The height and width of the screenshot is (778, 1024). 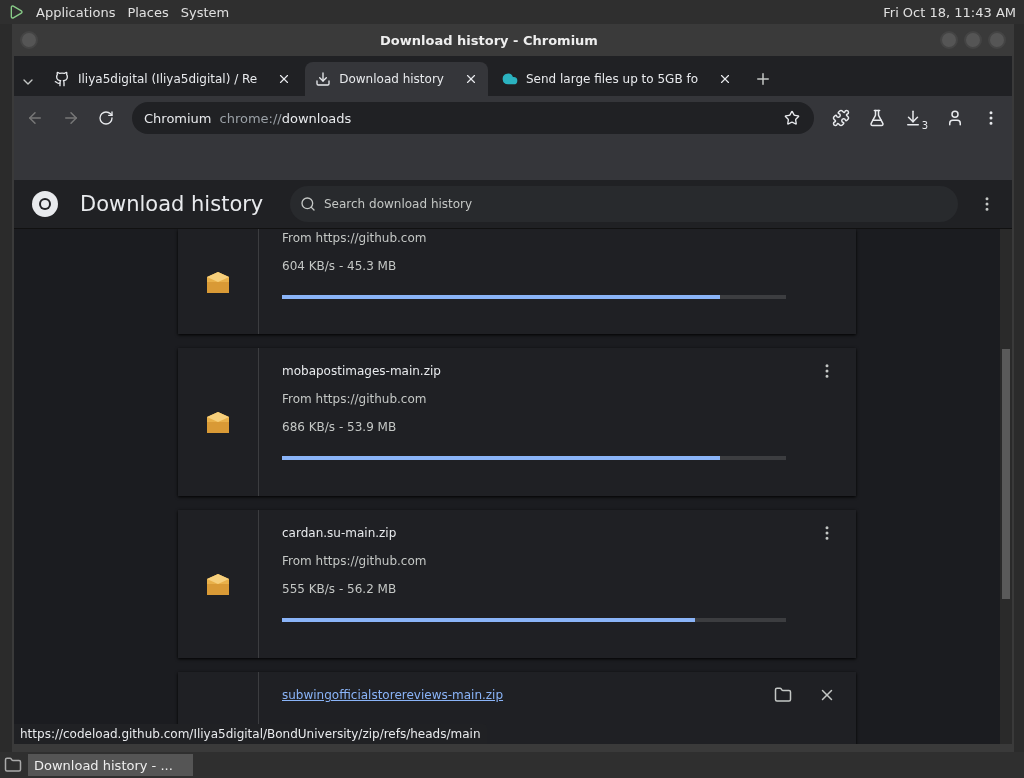 What do you see at coordinates (391, 79) in the screenshot?
I see `tab-title: Download history` at bounding box center [391, 79].